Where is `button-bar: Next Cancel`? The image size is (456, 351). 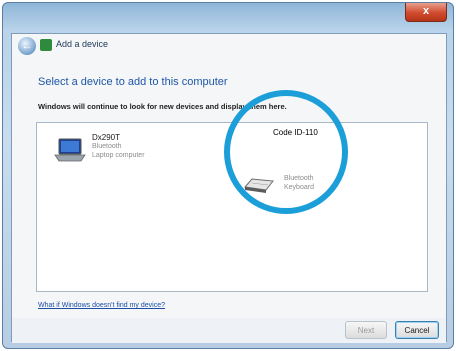 button-bar: Next Cancel is located at coordinates (229, 330).